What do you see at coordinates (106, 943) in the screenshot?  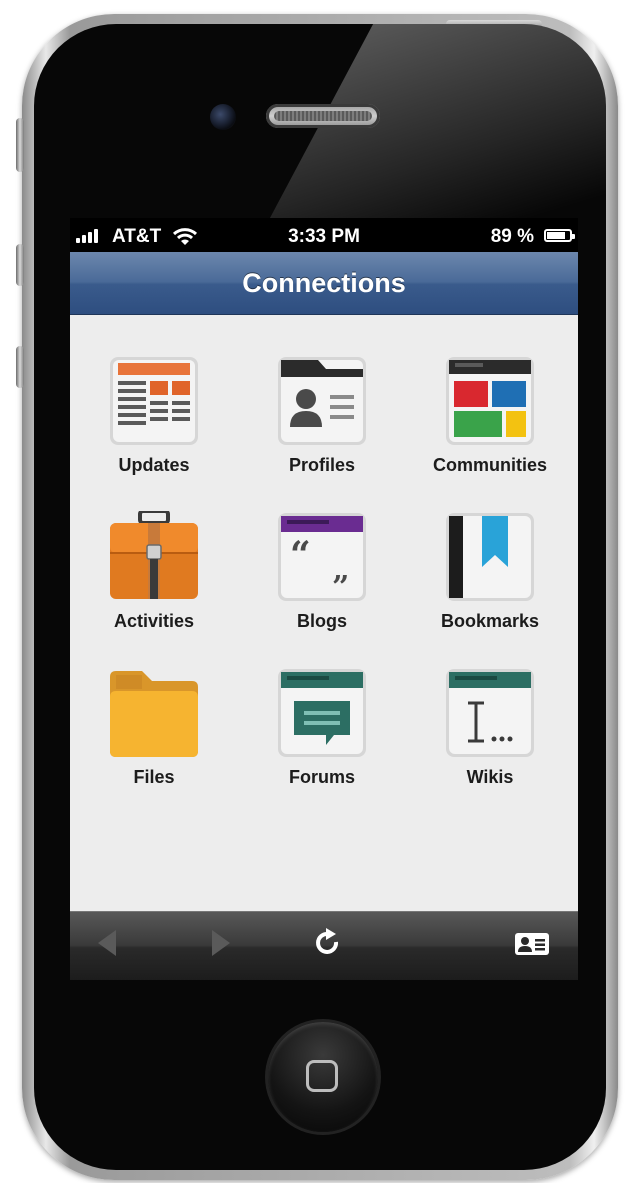 I see `back-arrow-icon` at bounding box center [106, 943].